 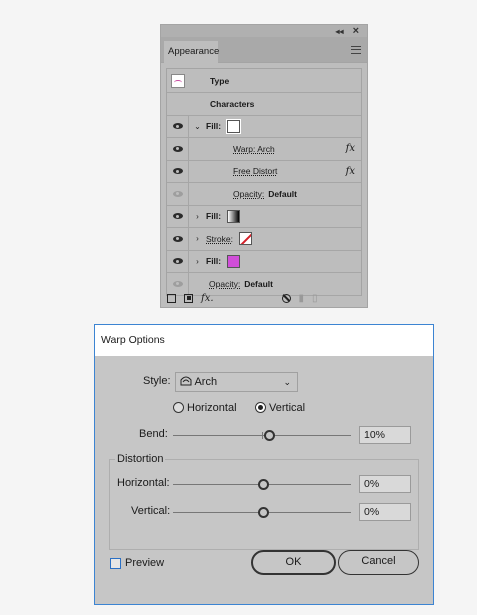 What do you see at coordinates (262, 435) in the screenshot?
I see `bend-slider-center-tick` at bounding box center [262, 435].